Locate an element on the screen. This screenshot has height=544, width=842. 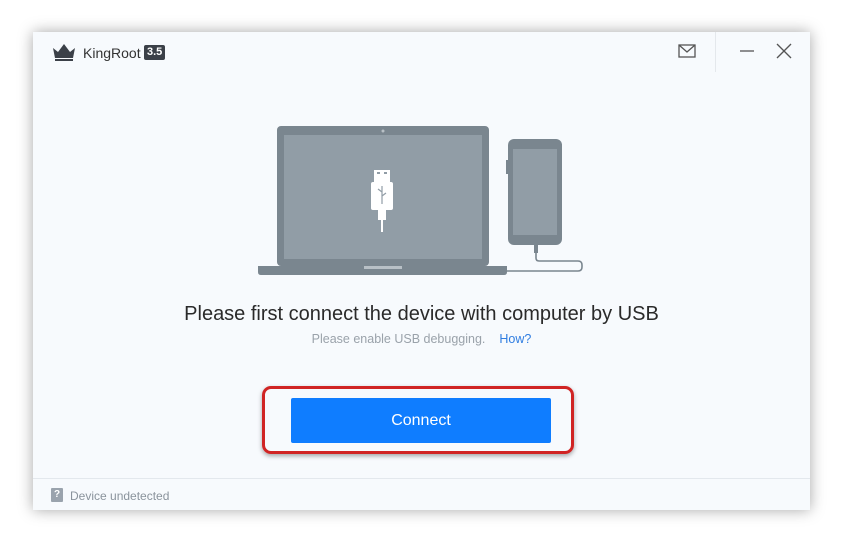
crown-icon is located at coordinates (64, 52).